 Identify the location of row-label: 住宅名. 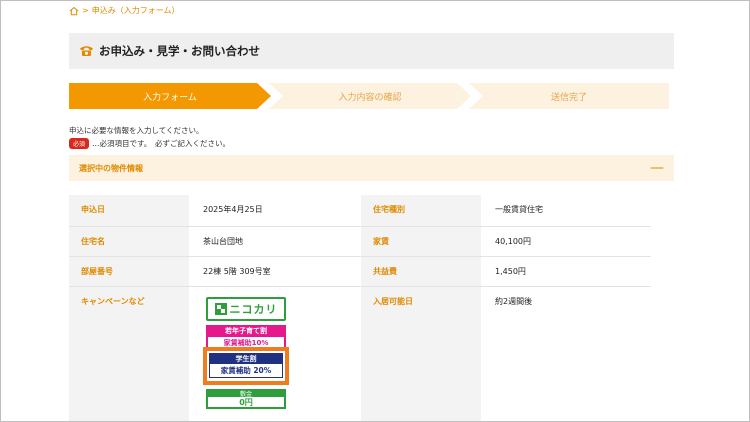
(129, 241).